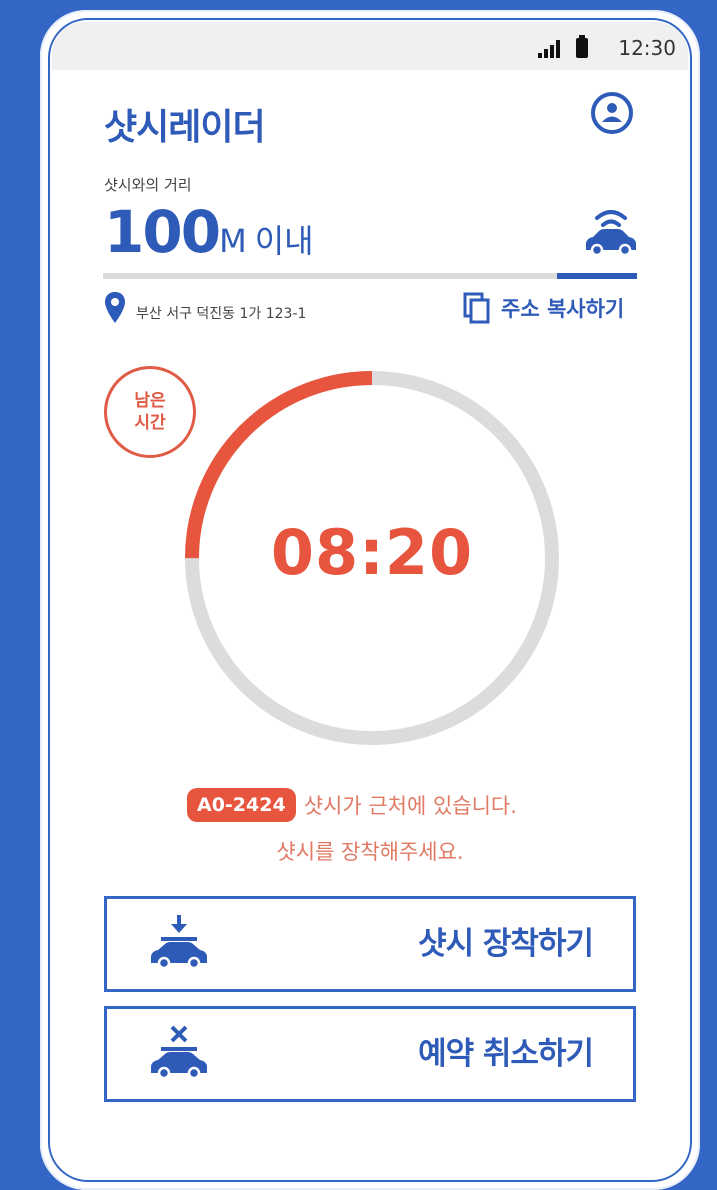 Image resolution: width=717 pixels, height=1190 pixels. Describe the element at coordinates (185, 127) in the screenshot. I see `app-title: 샷시레이더` at that location.